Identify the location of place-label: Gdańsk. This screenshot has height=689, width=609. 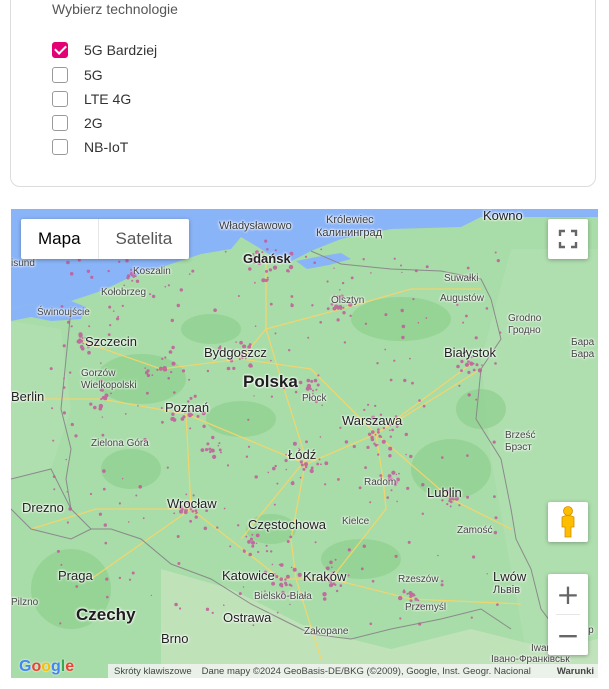
(267, 258).